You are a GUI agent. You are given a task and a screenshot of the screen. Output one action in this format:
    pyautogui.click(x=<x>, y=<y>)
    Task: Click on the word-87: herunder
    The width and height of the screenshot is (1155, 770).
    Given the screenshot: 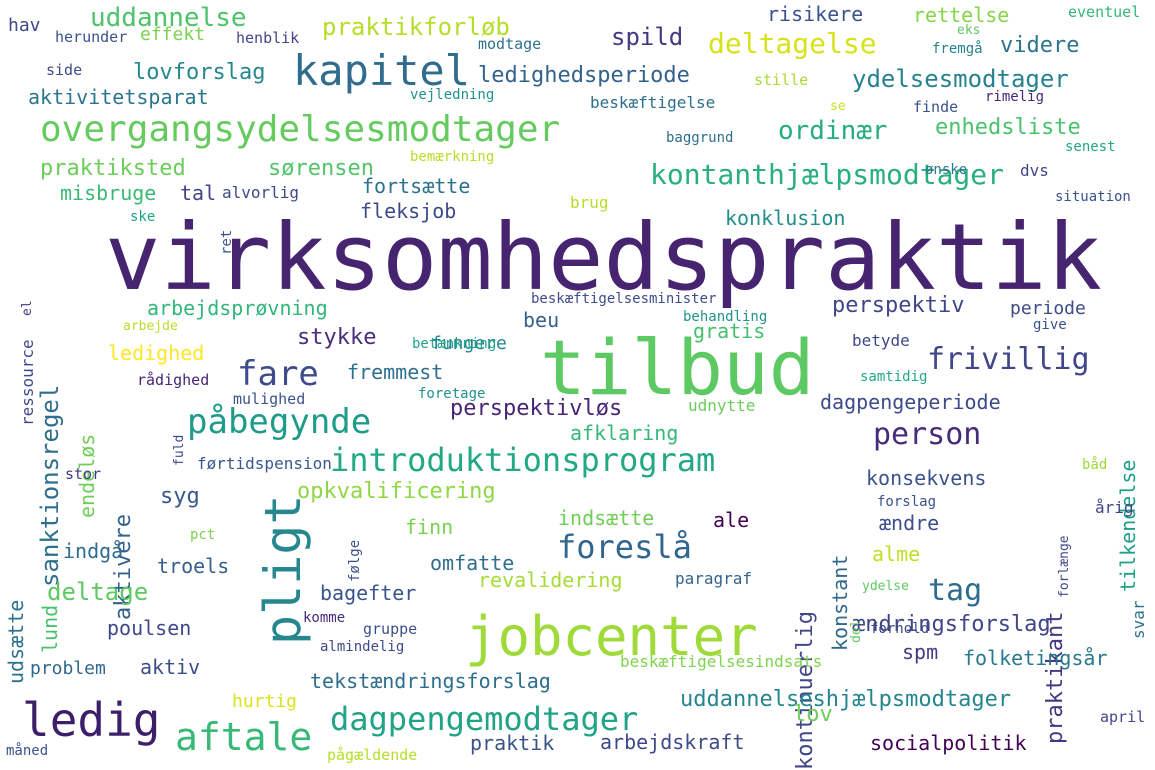 What is the action you would take?
    pyautogui.click(x=91, y=37)
    